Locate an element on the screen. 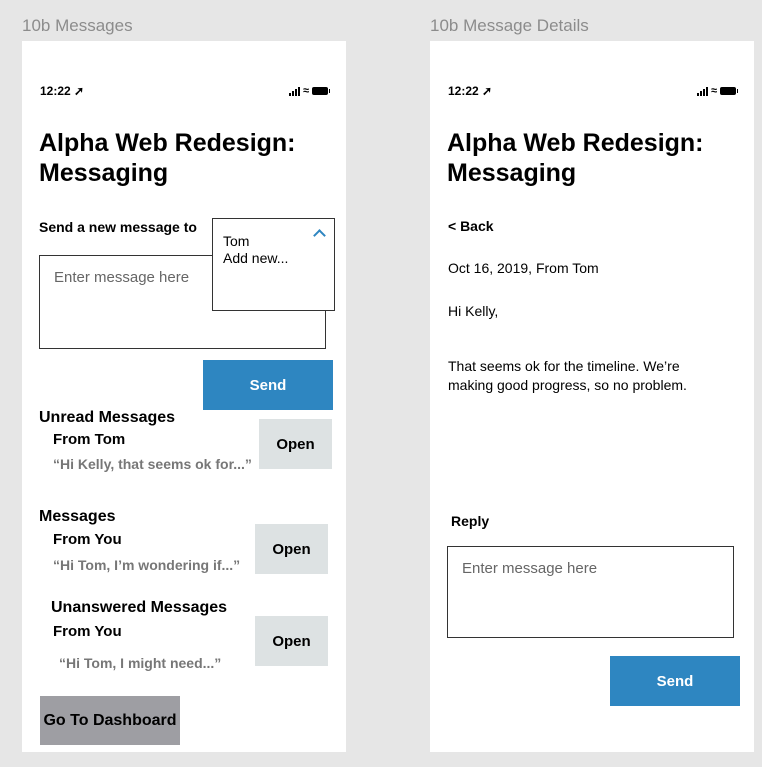  message-meta: Oct 16, 2019, From Tom is located at coordinates (523, 268).